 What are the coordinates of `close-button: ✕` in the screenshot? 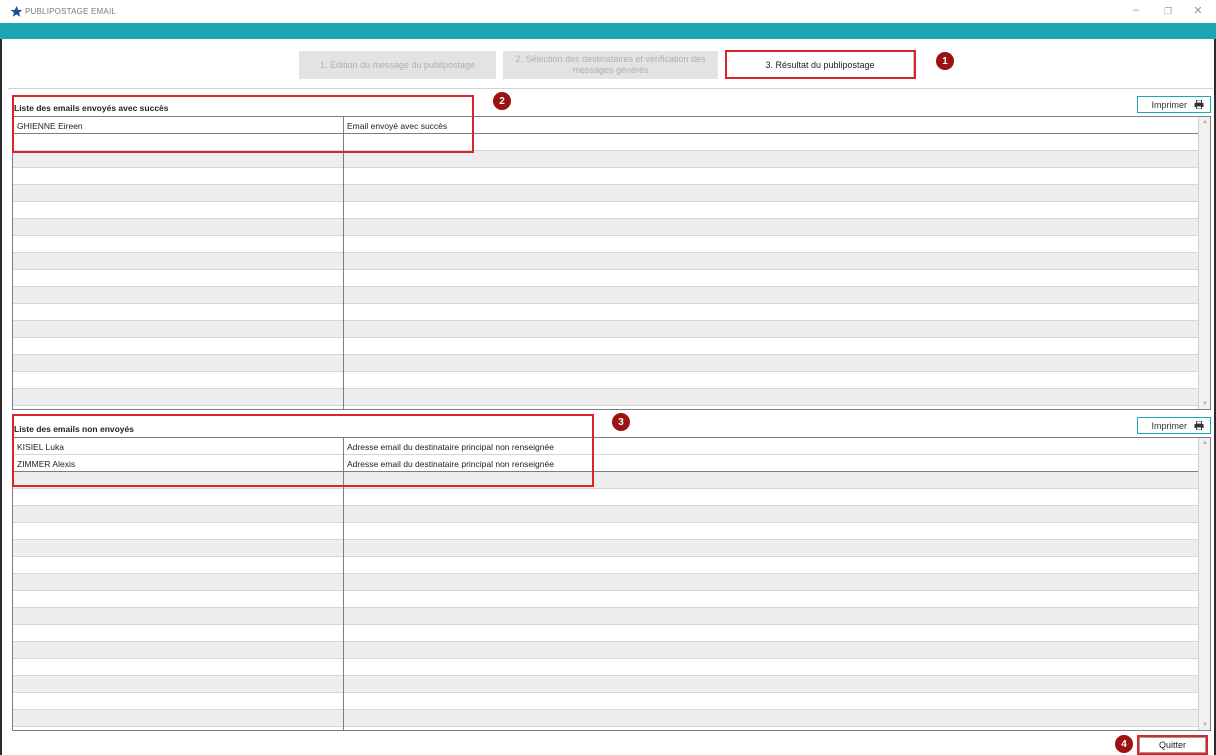 It's located at (1198, 10).